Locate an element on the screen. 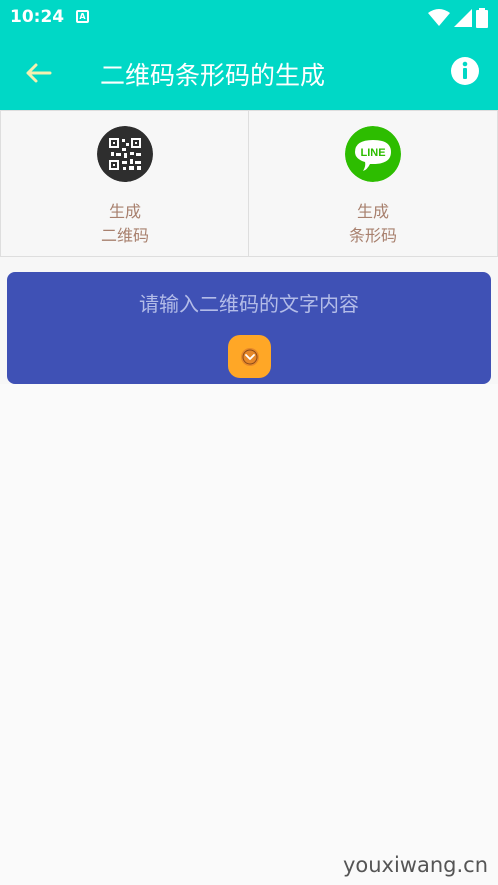  barcode-tile-label-line2: 条形码 is located at coordinates (372, 235).